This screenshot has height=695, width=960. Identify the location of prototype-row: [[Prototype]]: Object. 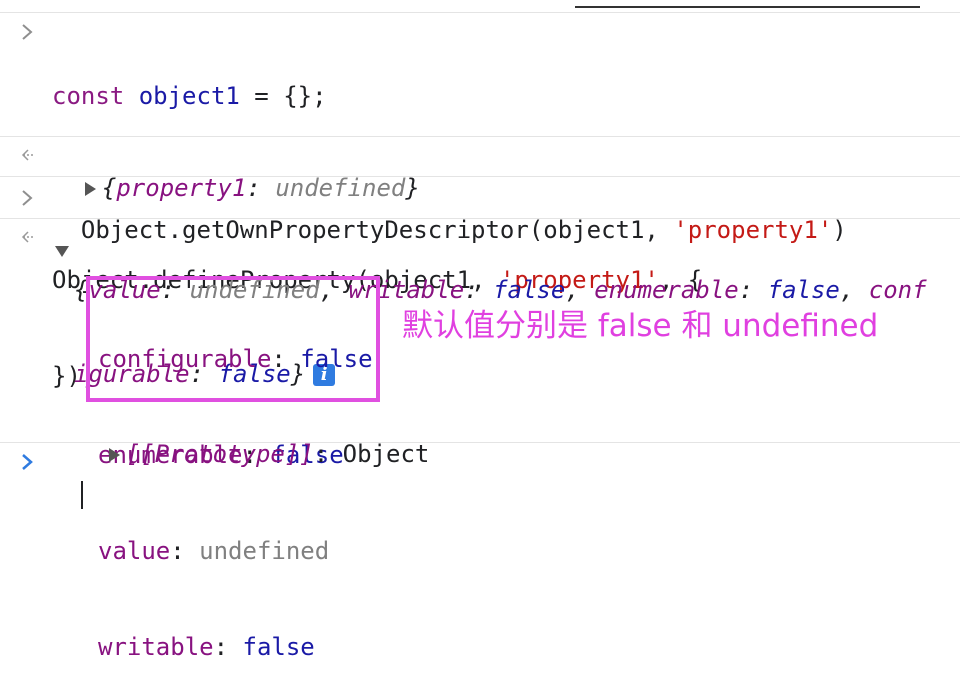
(254, 438).